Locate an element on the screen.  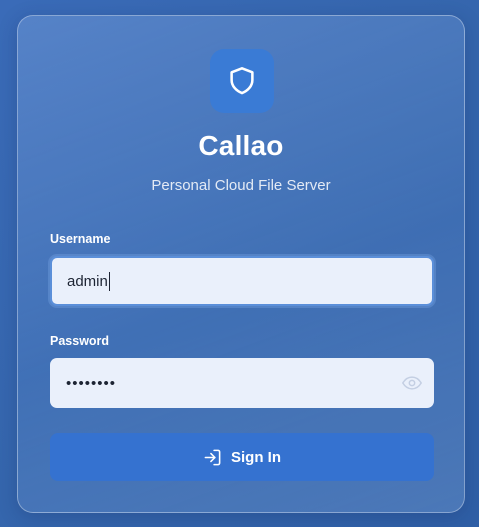
eye-icon is located at coordinates (412, 383).